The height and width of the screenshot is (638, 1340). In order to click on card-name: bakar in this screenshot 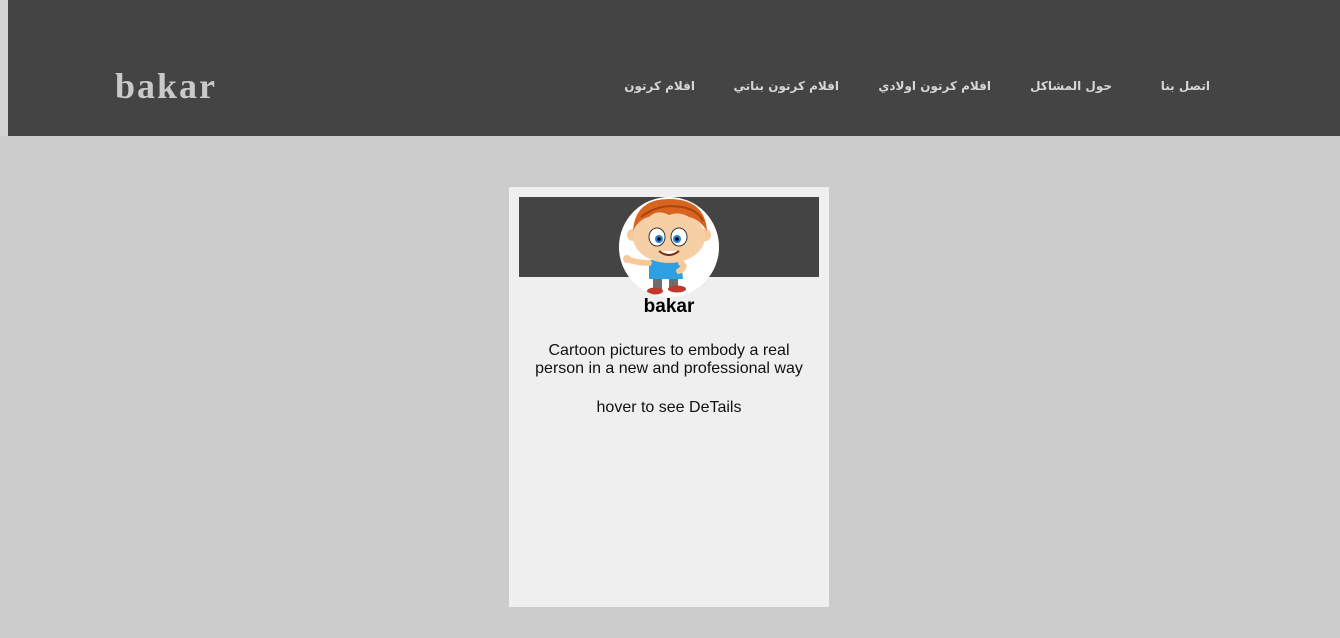, I will do `click(669, 306)`.